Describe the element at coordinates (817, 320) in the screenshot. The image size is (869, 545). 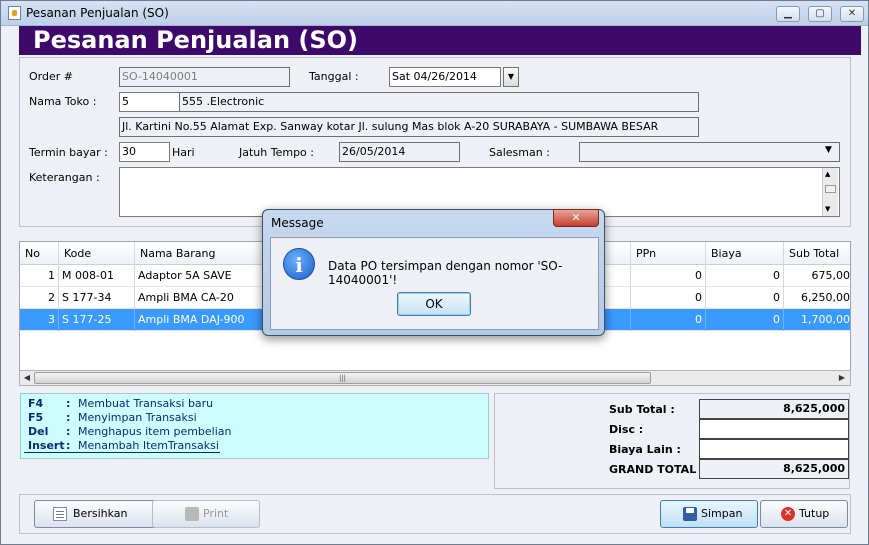
I see `cell-subtotal: 1,700,00` at that location.